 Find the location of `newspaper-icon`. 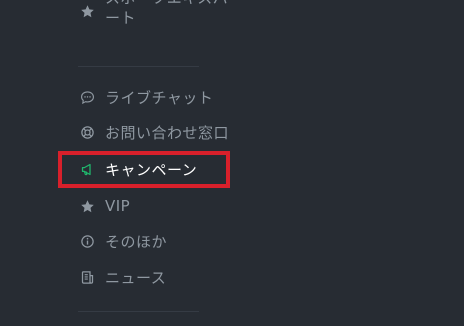

newspaper-icon is located at coordinates (87, 277).